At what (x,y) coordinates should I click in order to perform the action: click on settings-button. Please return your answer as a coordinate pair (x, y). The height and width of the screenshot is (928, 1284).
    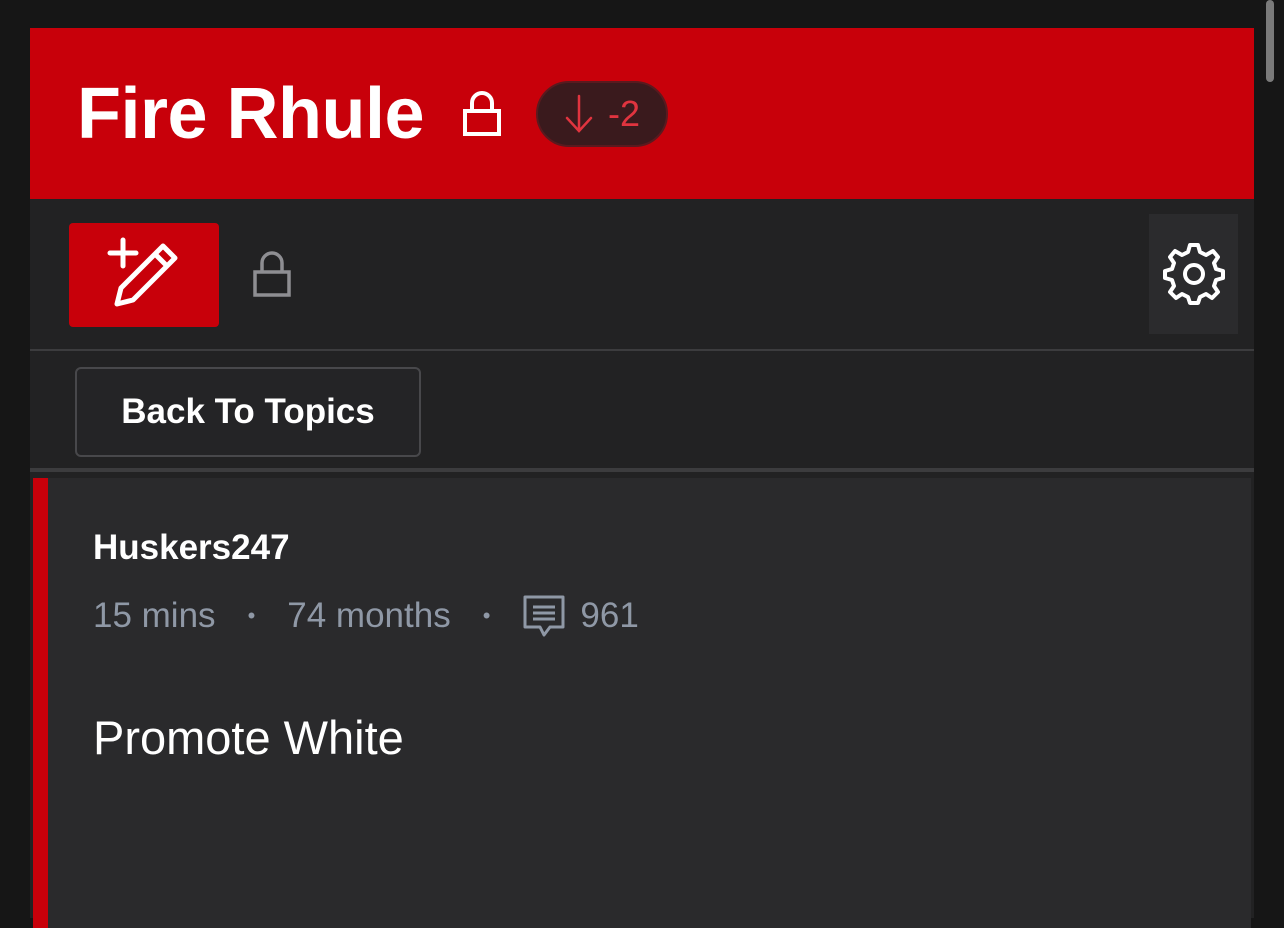
    Looking at the image, I should click on (1193, 274).